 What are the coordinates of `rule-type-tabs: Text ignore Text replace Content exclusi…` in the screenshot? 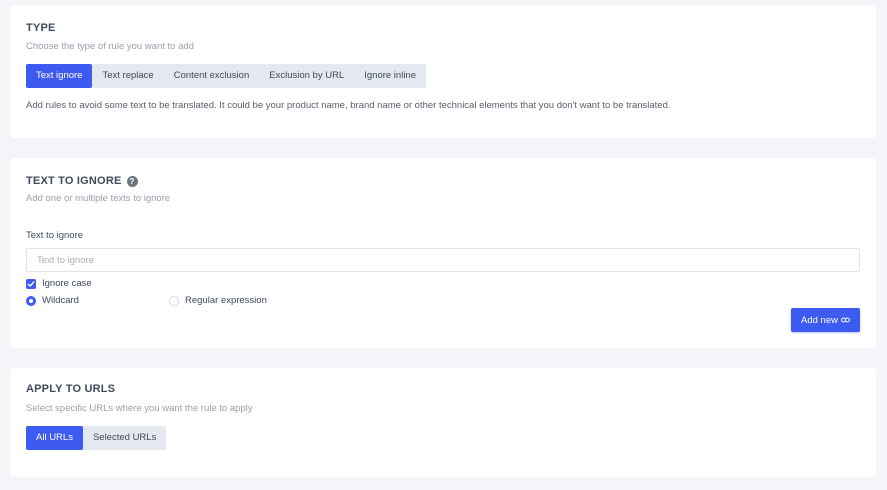 It's located at (226, 76).